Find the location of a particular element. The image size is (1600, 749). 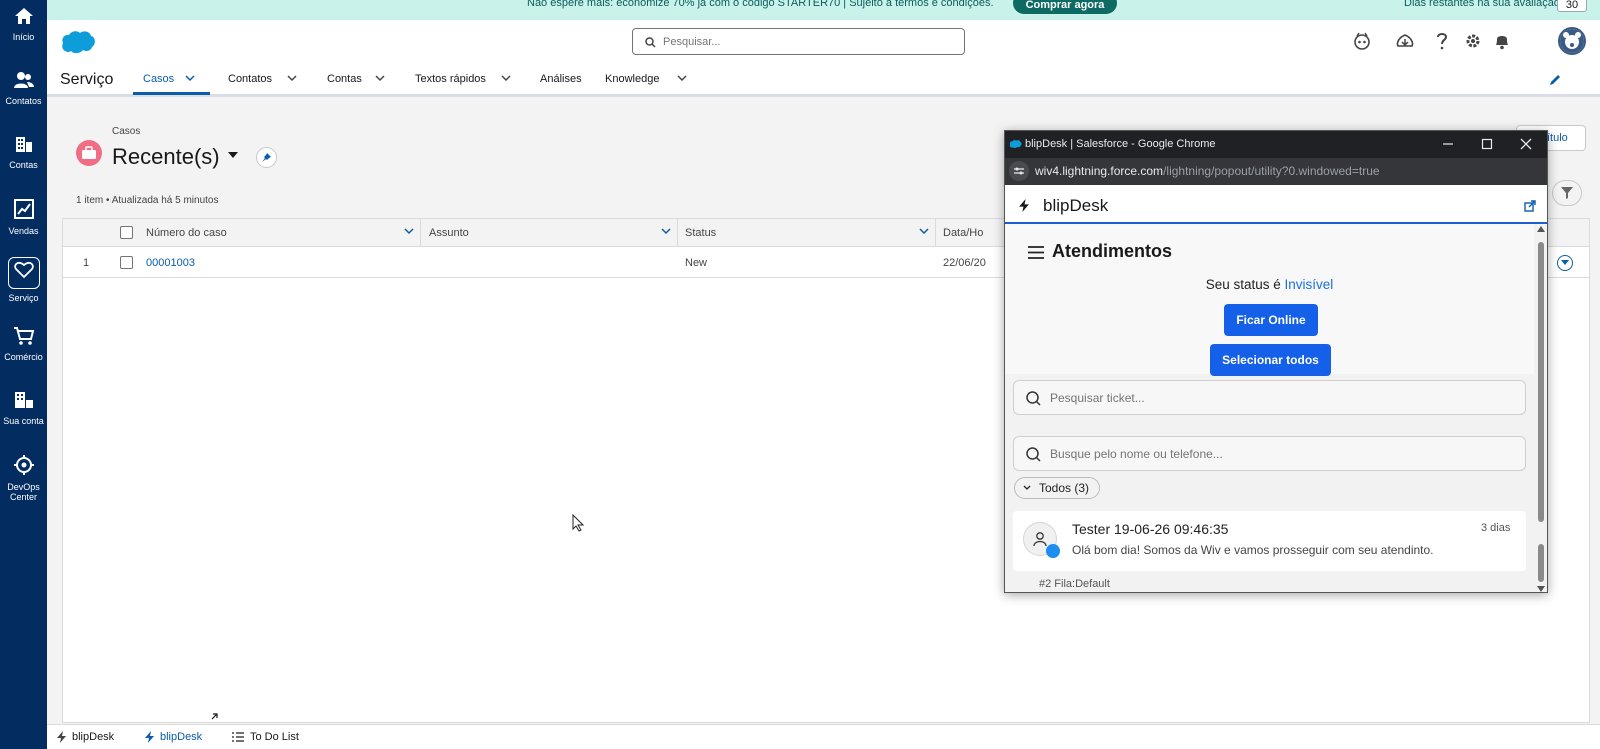

user-avatar is located at coordinates (1572, 41).